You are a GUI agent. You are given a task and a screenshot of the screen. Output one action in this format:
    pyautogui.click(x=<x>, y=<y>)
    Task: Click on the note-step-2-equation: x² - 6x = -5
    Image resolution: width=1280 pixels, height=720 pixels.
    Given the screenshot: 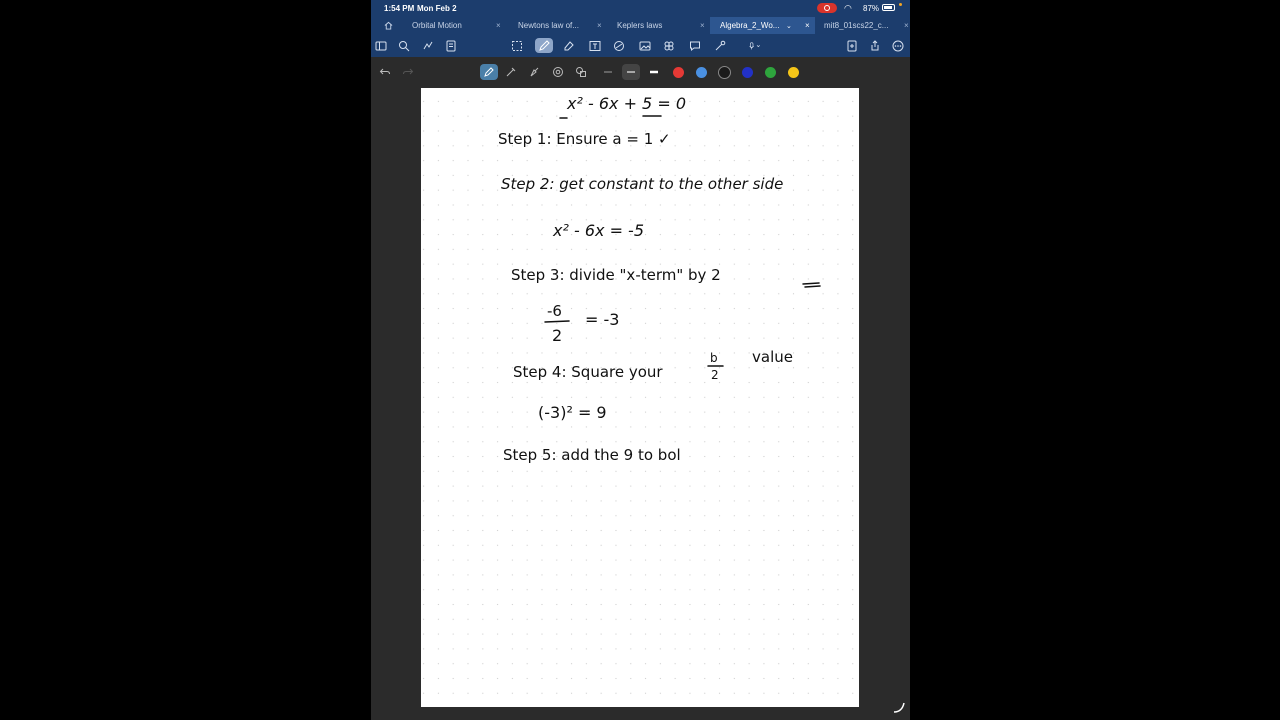 What is the action you would take?
    pyautogui.click(x=598, y=230)
    